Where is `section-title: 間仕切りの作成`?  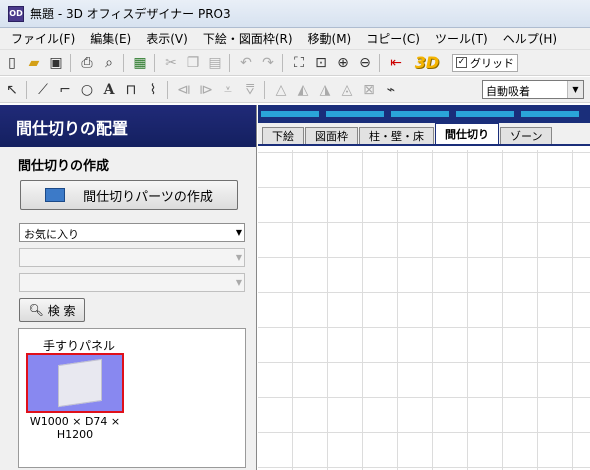 section-title: 間仕切りの作成 is located at coordinates (64, 166).